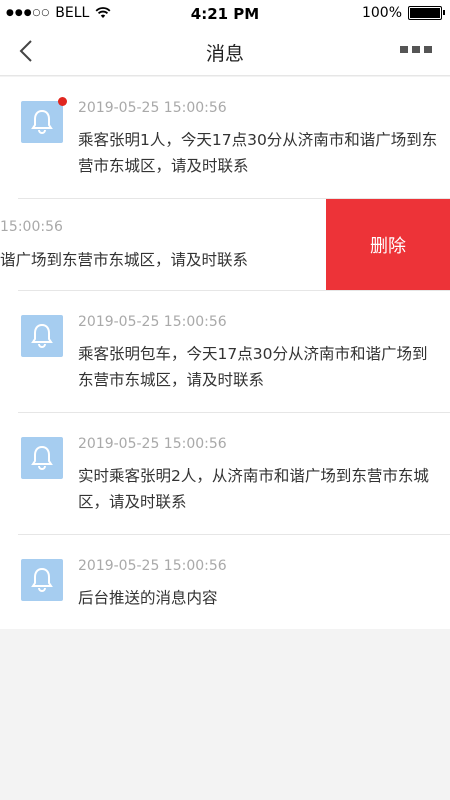 This screenshot has height=800, width=450. What do you see at coordinates (225, 14) in the screenshot?
I see `status-bar: ●●●○○ BELL 4:21 PM 100%` at bounding box center [225, 14].